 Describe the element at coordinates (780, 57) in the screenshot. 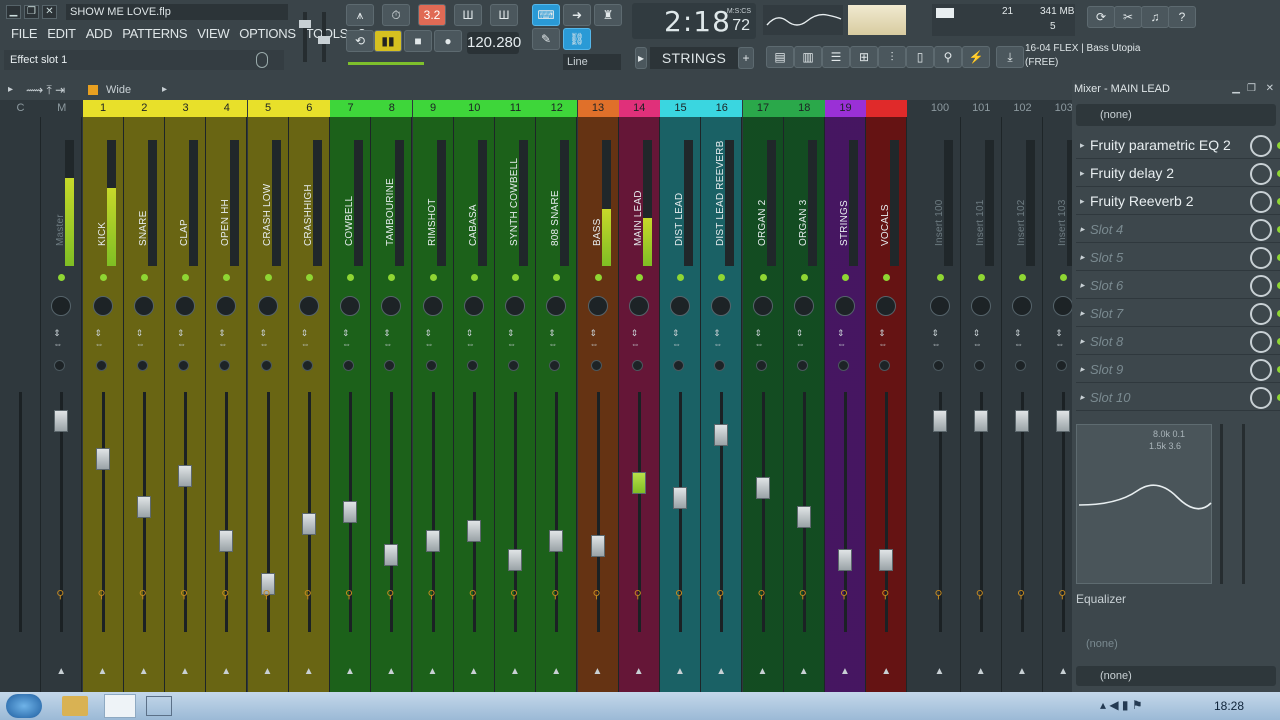

I see `playlist-icon: ▤` at that location.